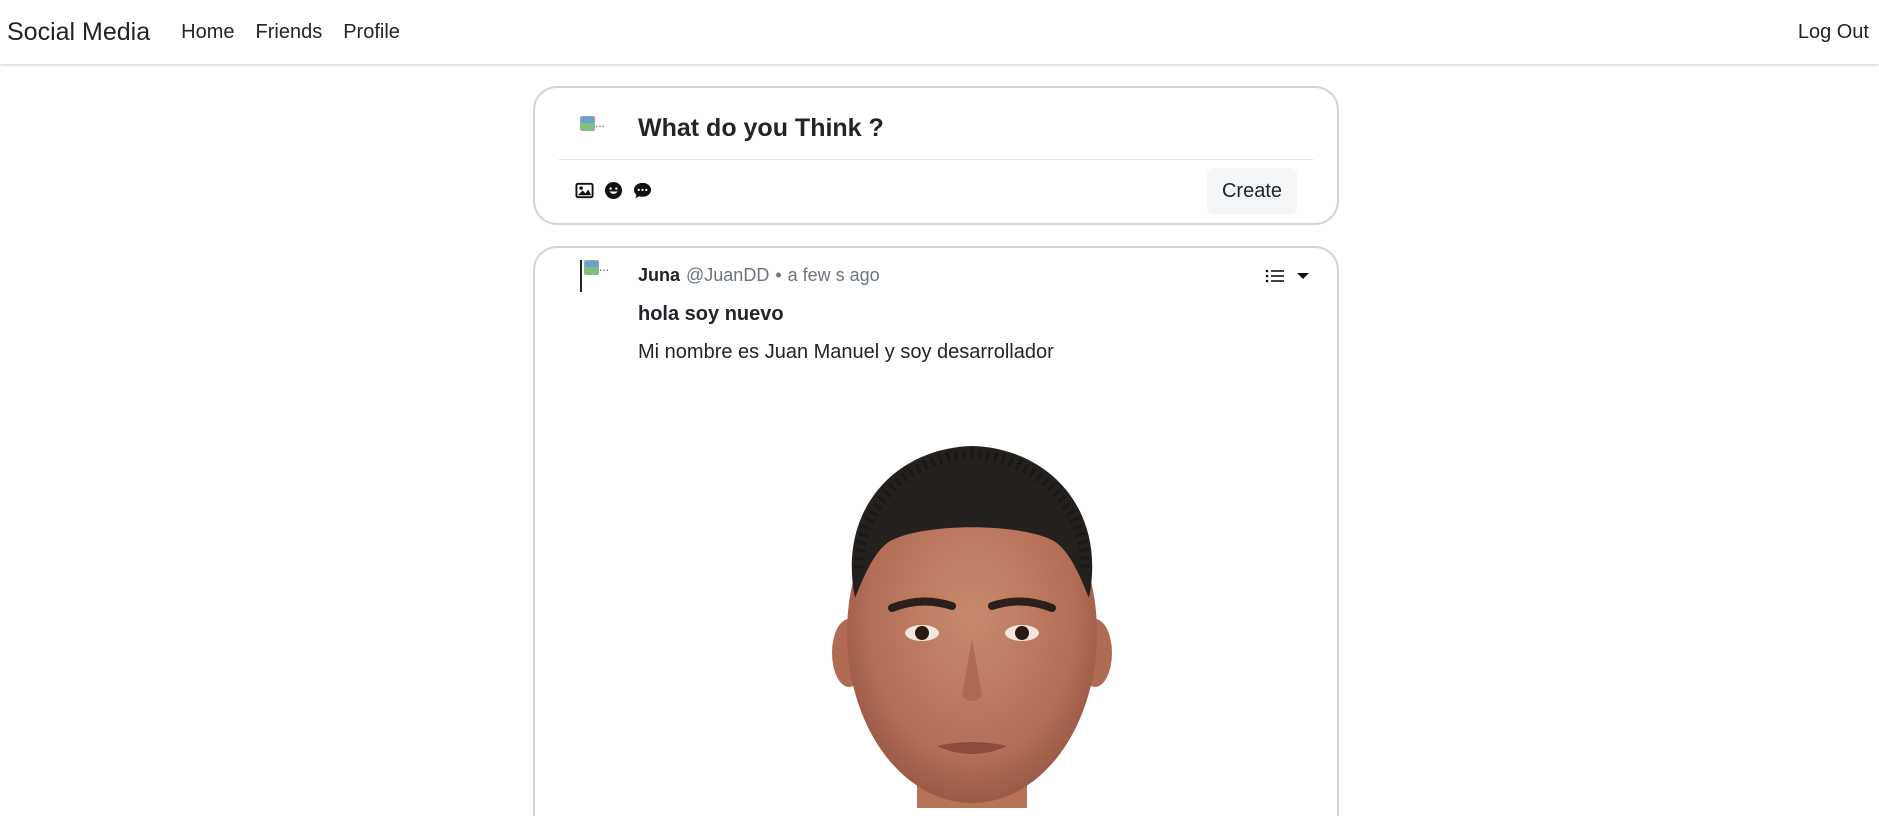  What do you see at coordinates (78, 32) in the screenshot?
I see `brand-link: Social Media` at bounding box center [78, 32].